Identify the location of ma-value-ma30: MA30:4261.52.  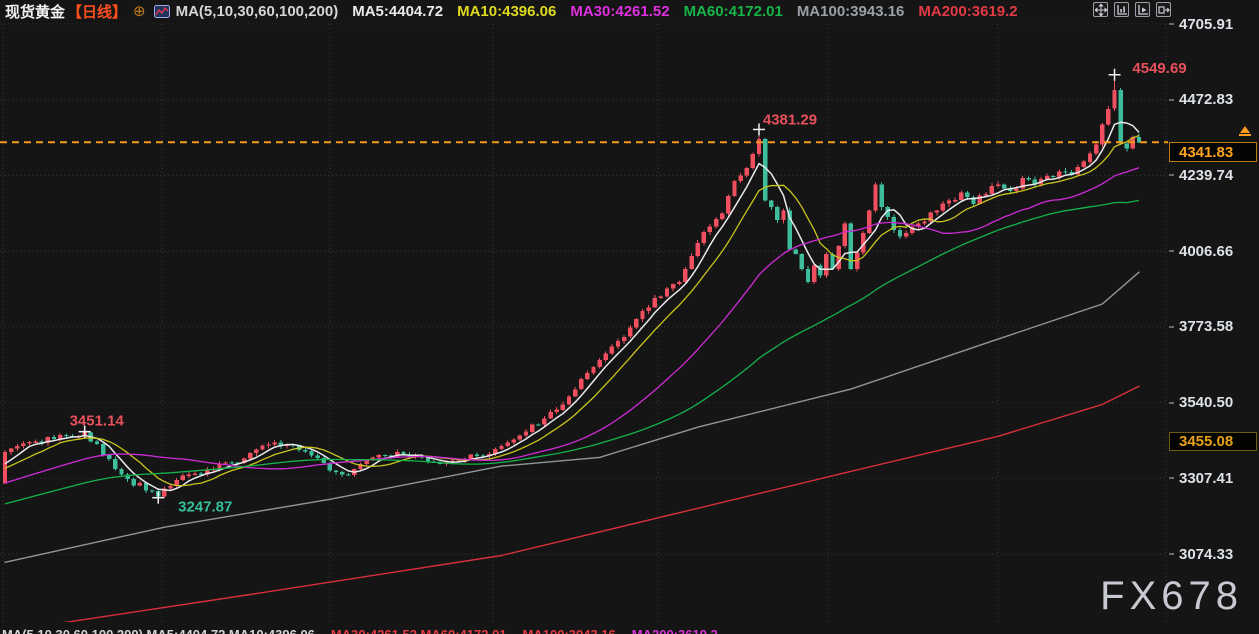
(620, 11).